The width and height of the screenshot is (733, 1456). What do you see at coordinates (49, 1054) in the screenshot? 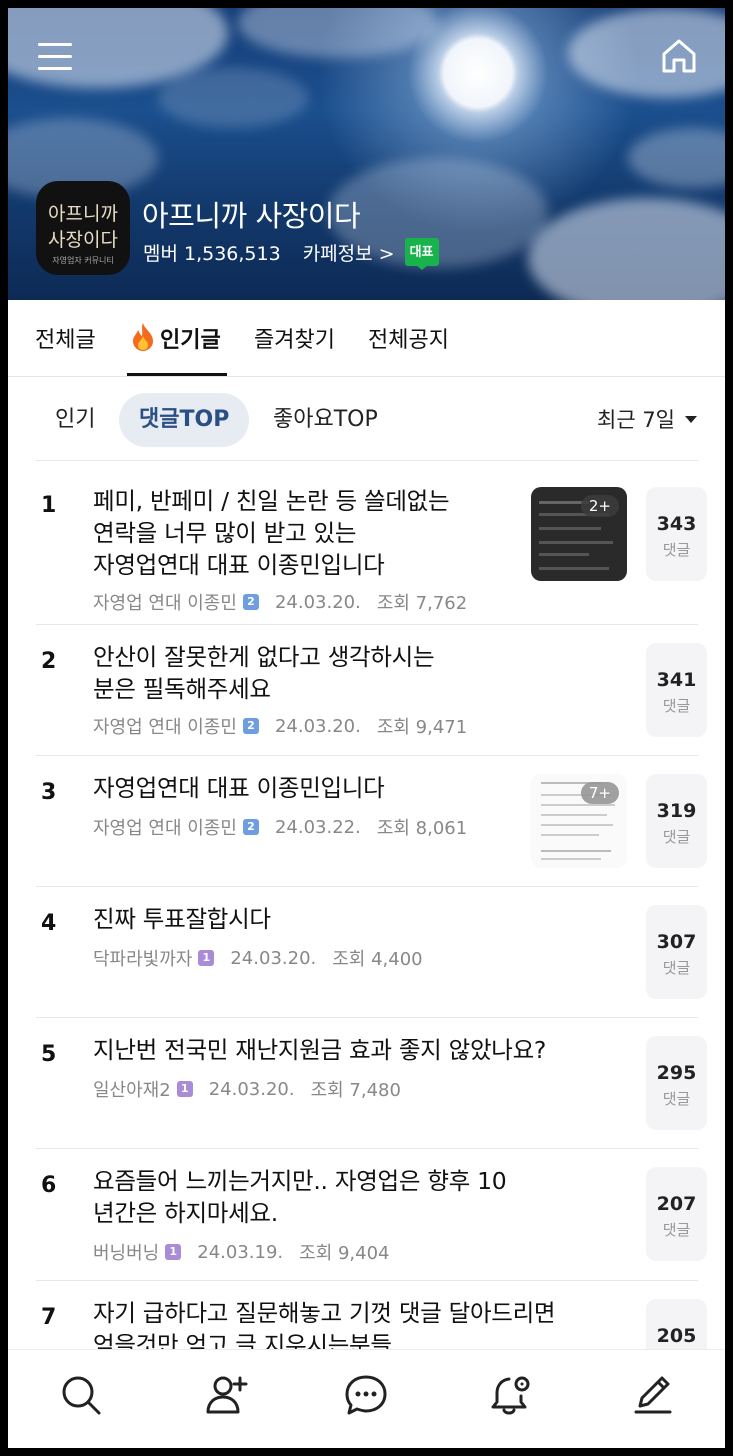
I see `post-rank: 5` at bounding box center [49, 1054].